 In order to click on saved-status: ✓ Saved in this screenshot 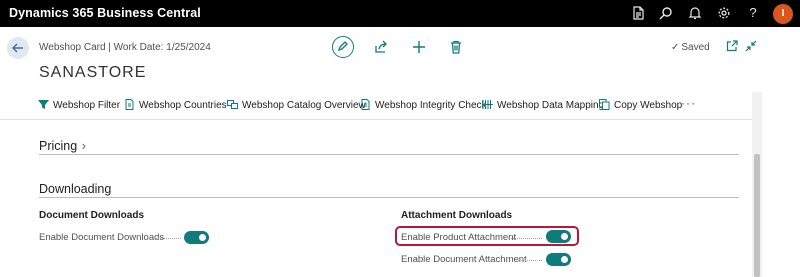, I will do `click(690, 47)`.